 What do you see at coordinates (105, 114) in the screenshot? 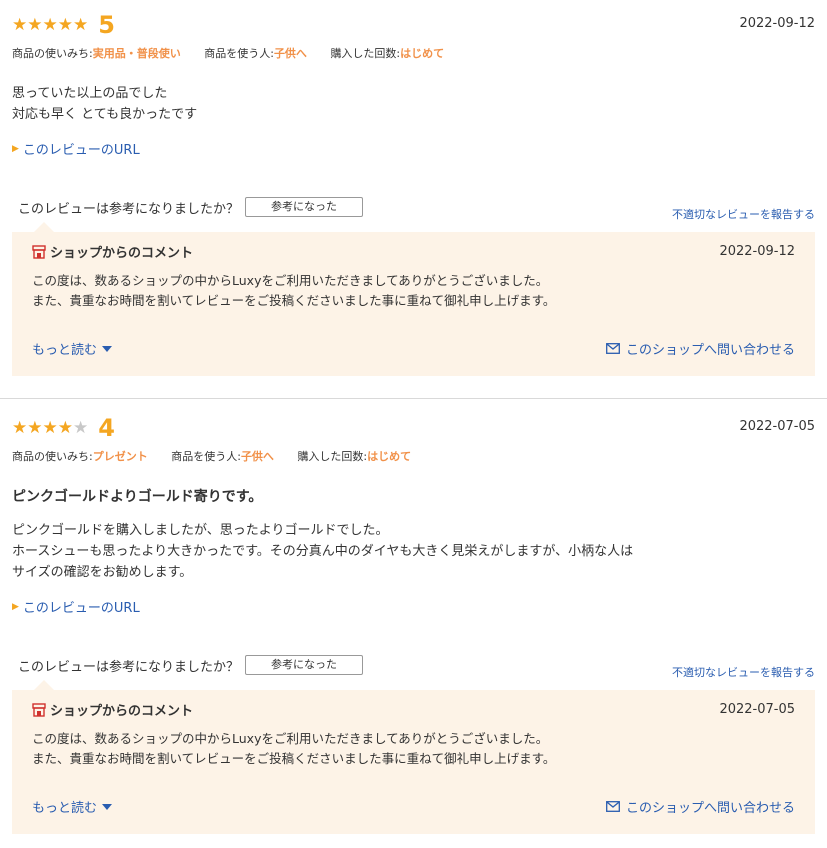
I see `review-body-line: 対応も早く とても良かったです` at bounding box center [105, 114].